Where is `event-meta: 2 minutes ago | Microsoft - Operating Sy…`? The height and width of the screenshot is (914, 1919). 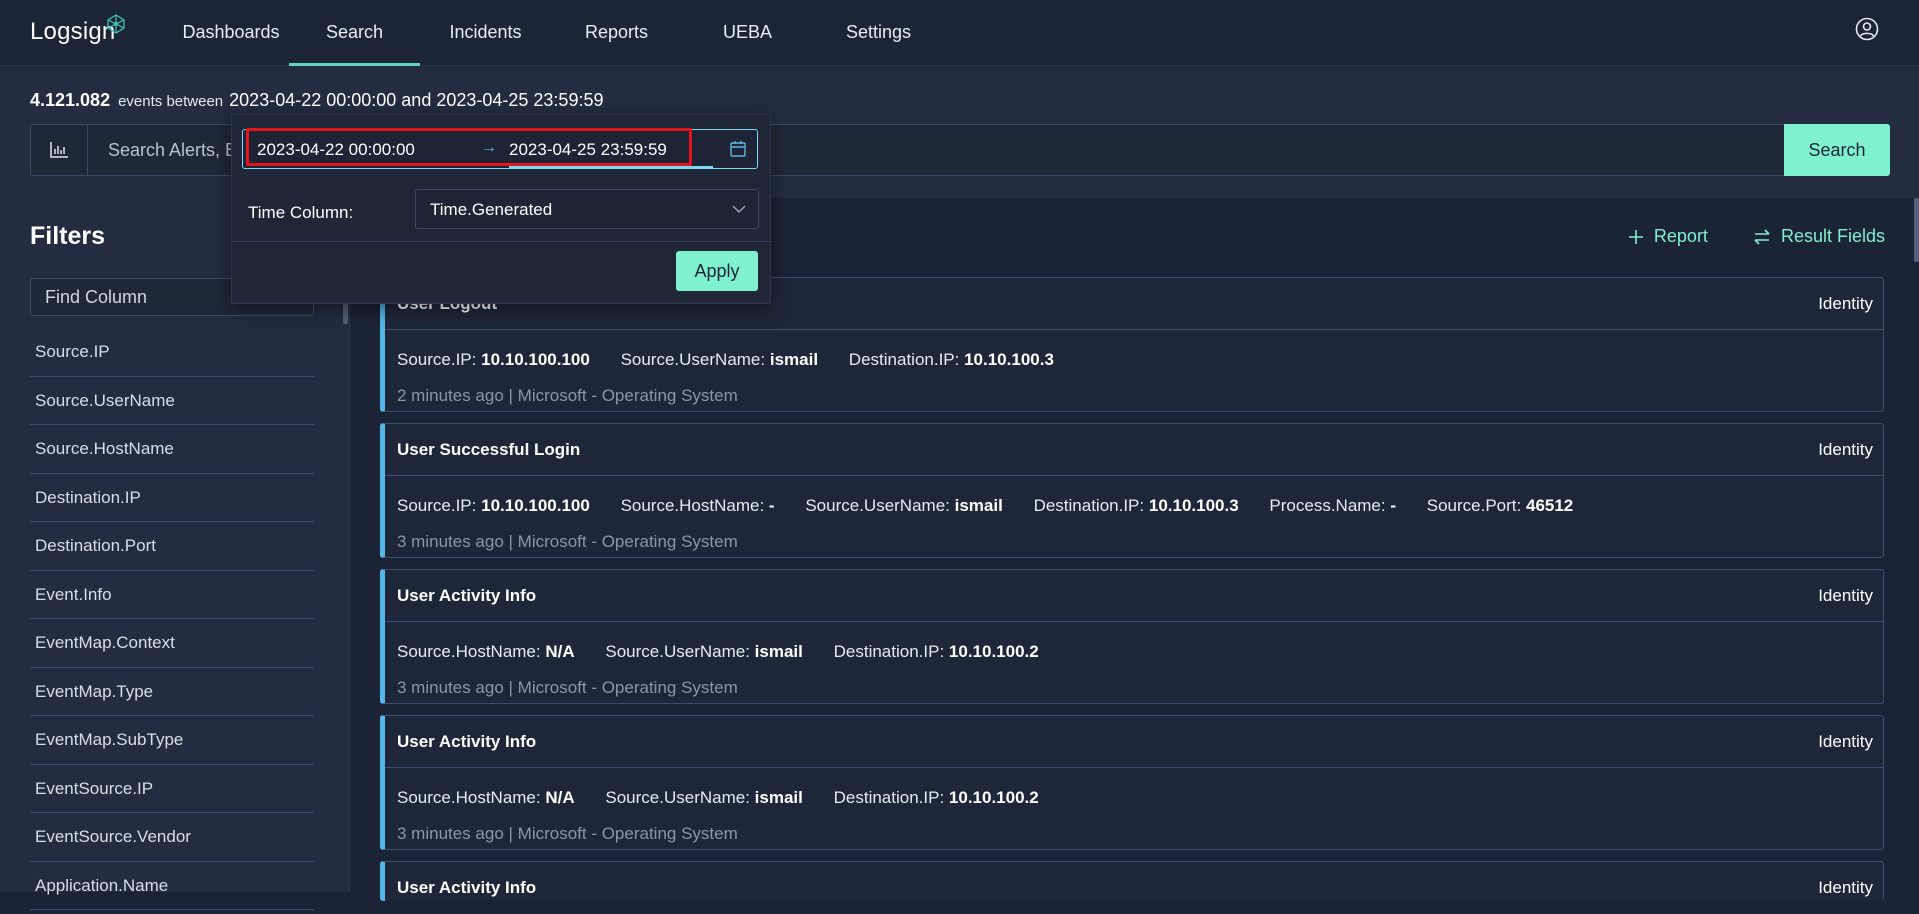
event-meta: 2 minutes ago | Microsoft - Operating Sy… is located at coordinates (567, 395).